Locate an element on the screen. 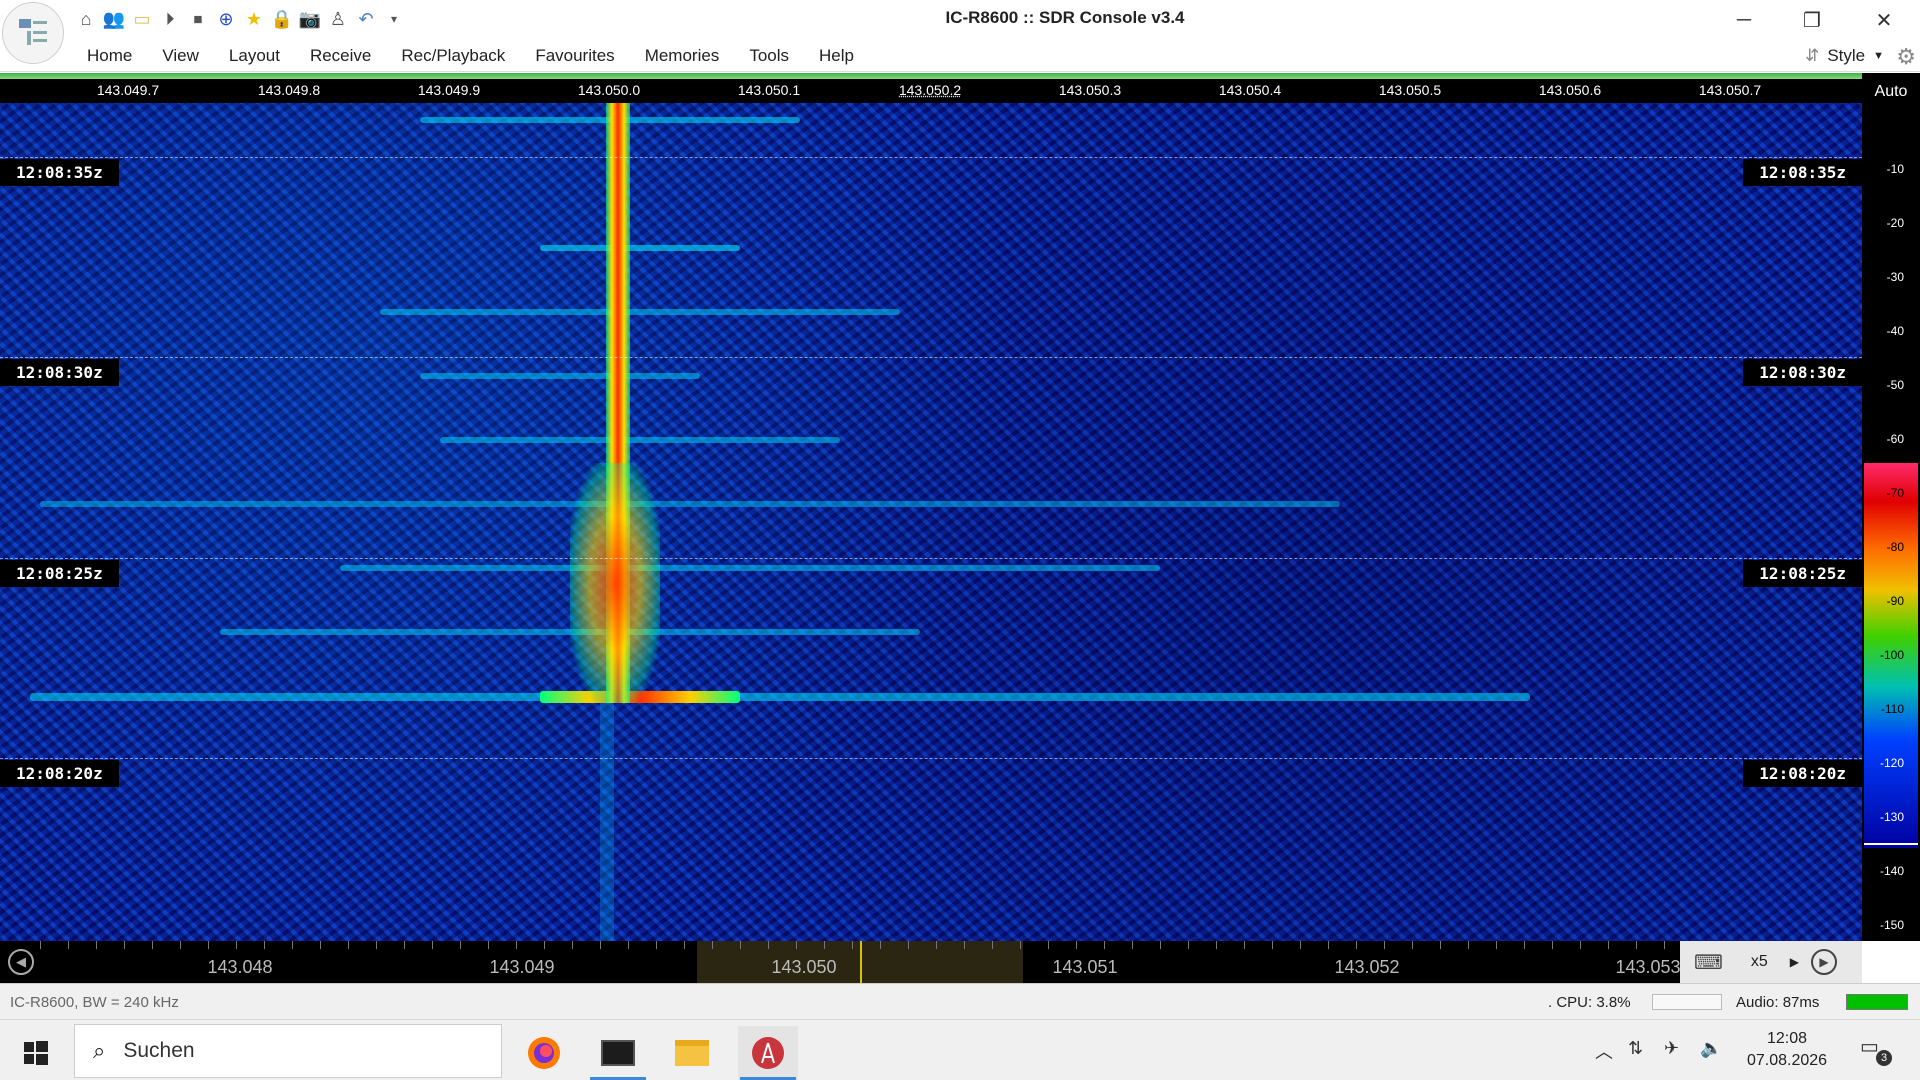 The height and width of the screenshot is (1080, 1920). menu-receive: Receive is located at coordinates (340, 56).